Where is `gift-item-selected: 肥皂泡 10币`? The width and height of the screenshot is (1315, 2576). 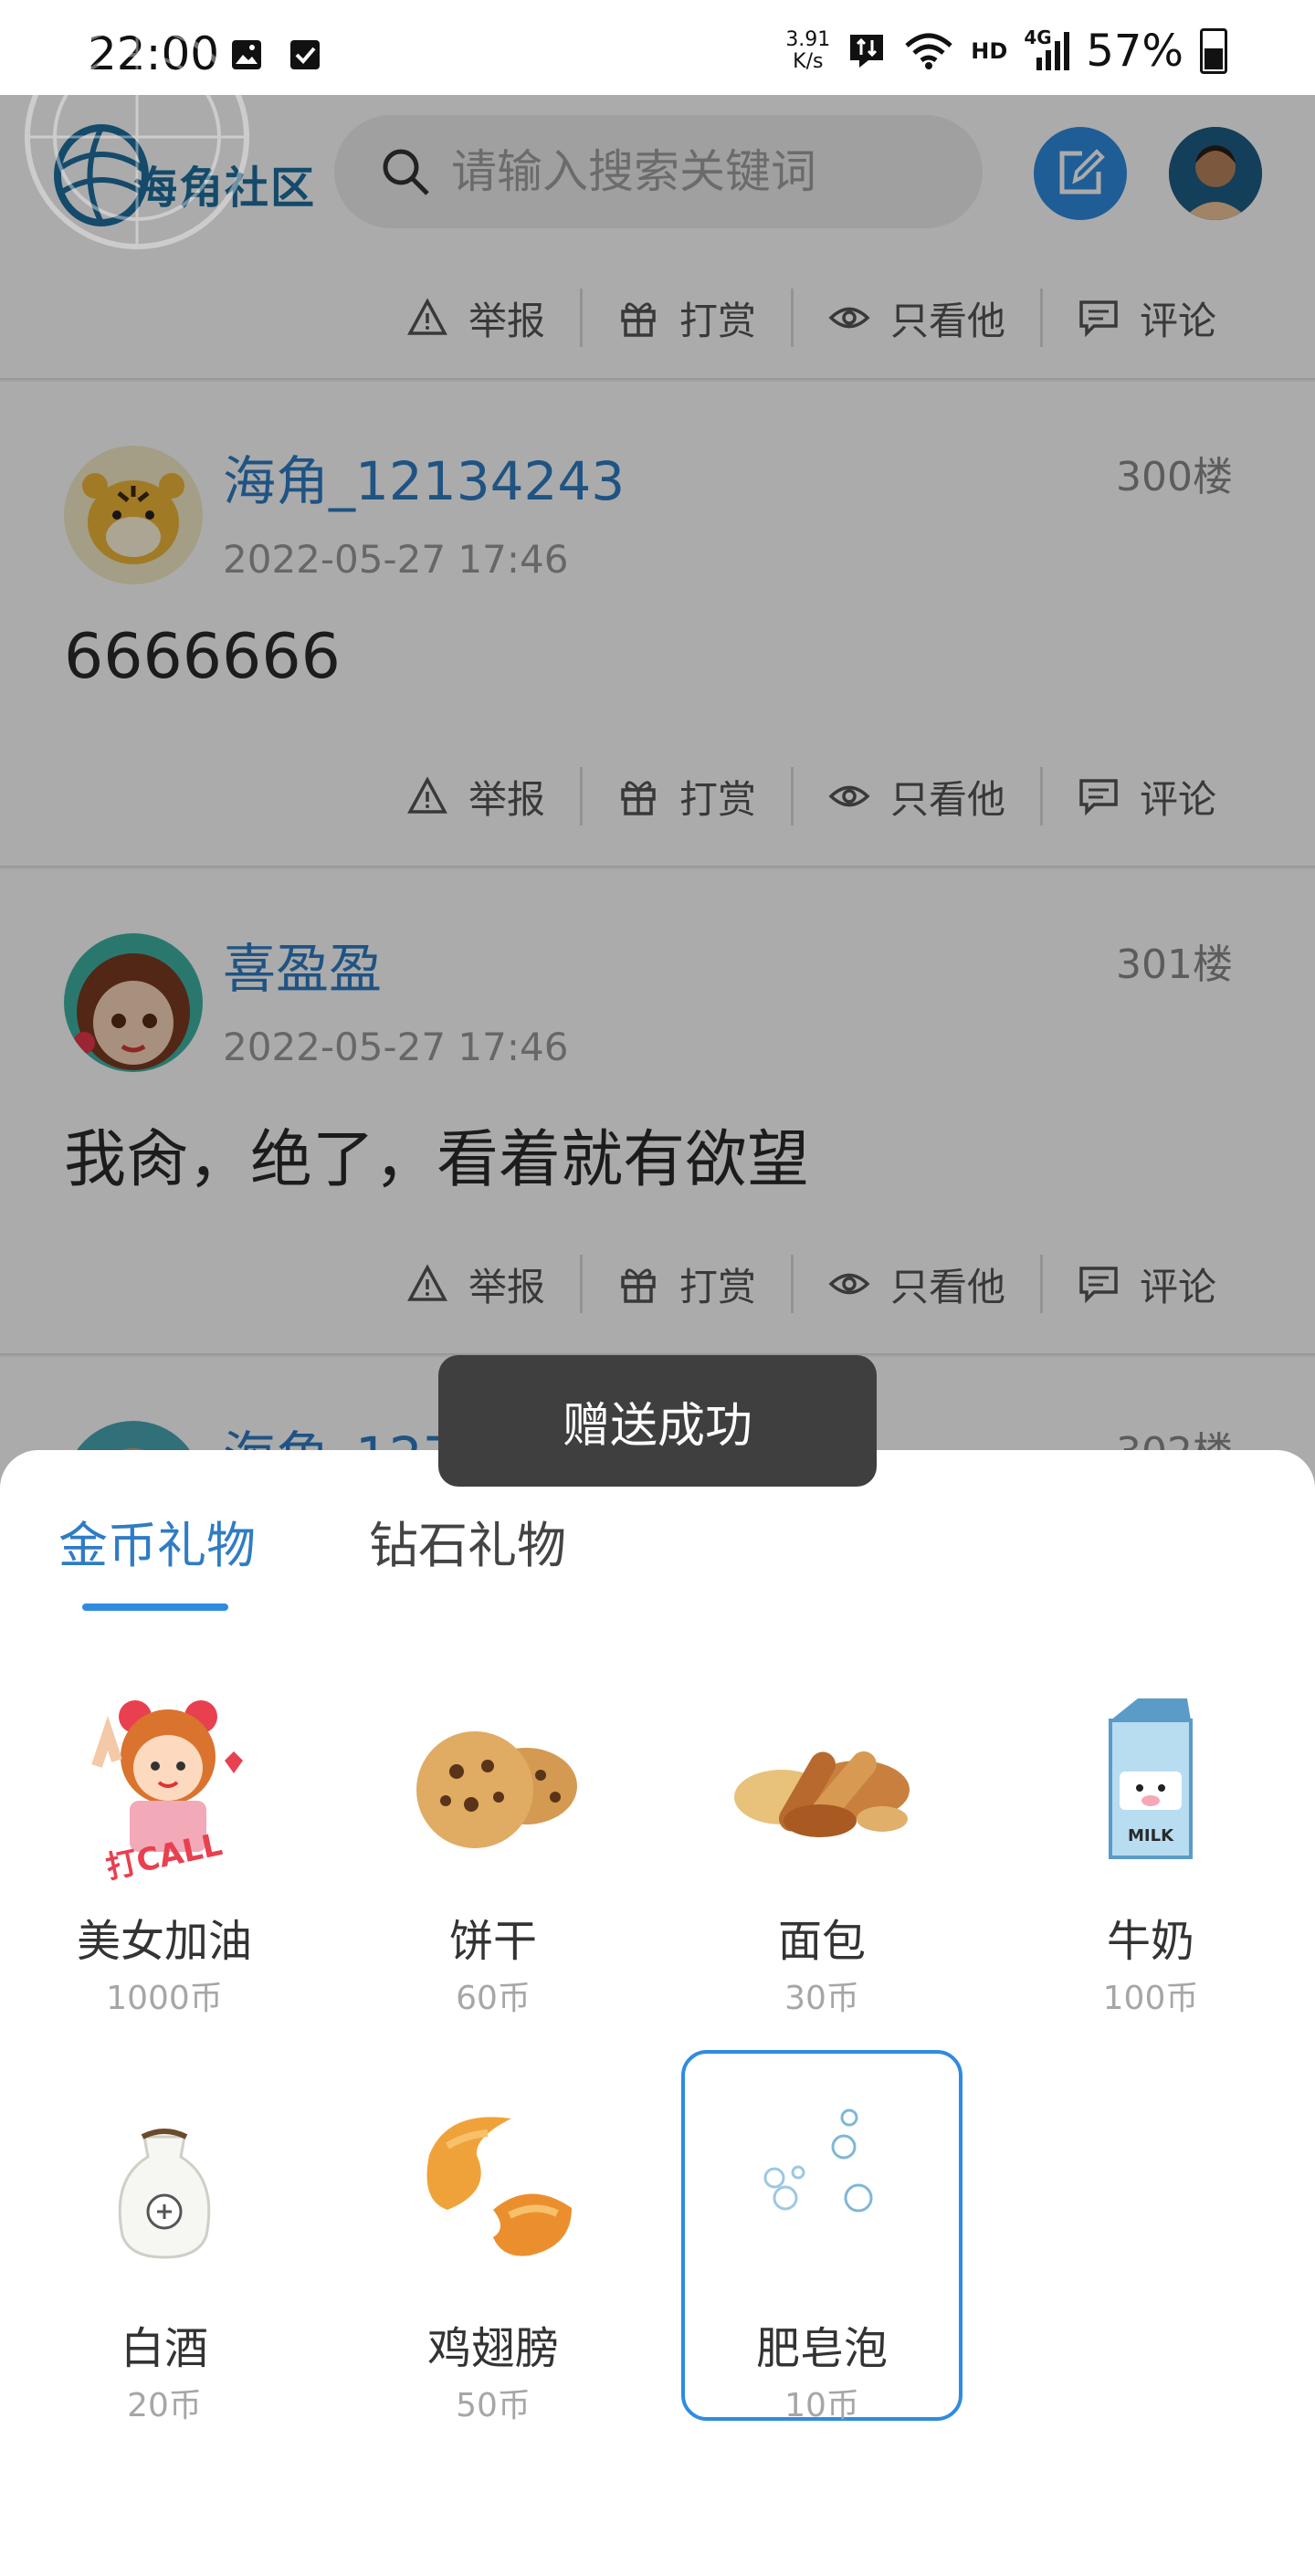
gift-item-selected: 肥皂泡 10币 is located at coordinates (822, 2237).